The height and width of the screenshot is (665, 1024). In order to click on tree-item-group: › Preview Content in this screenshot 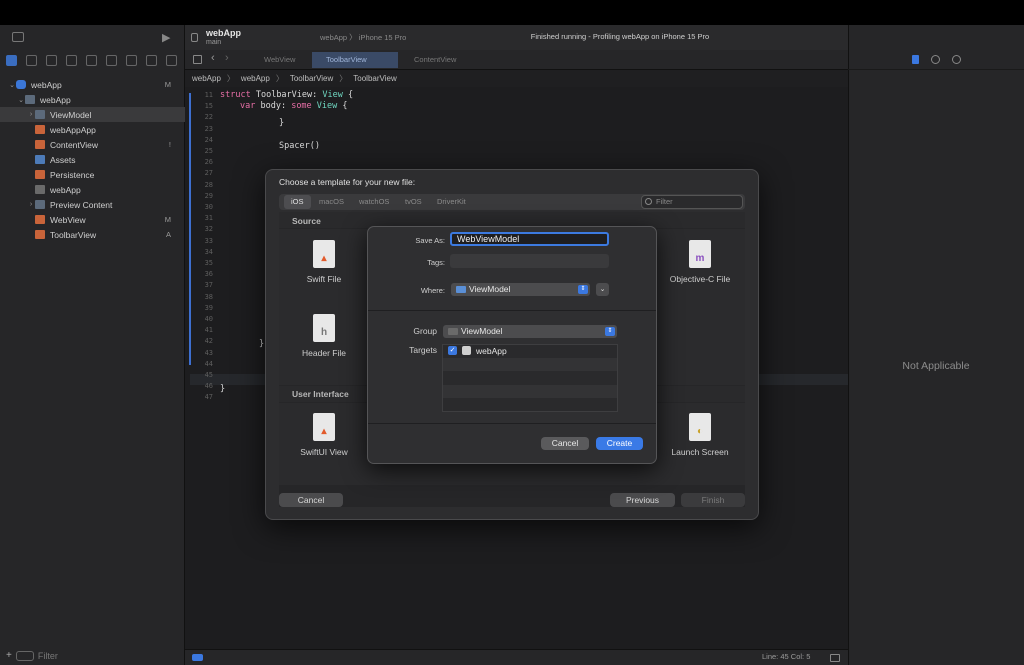, I will do `click(92, 204)`.